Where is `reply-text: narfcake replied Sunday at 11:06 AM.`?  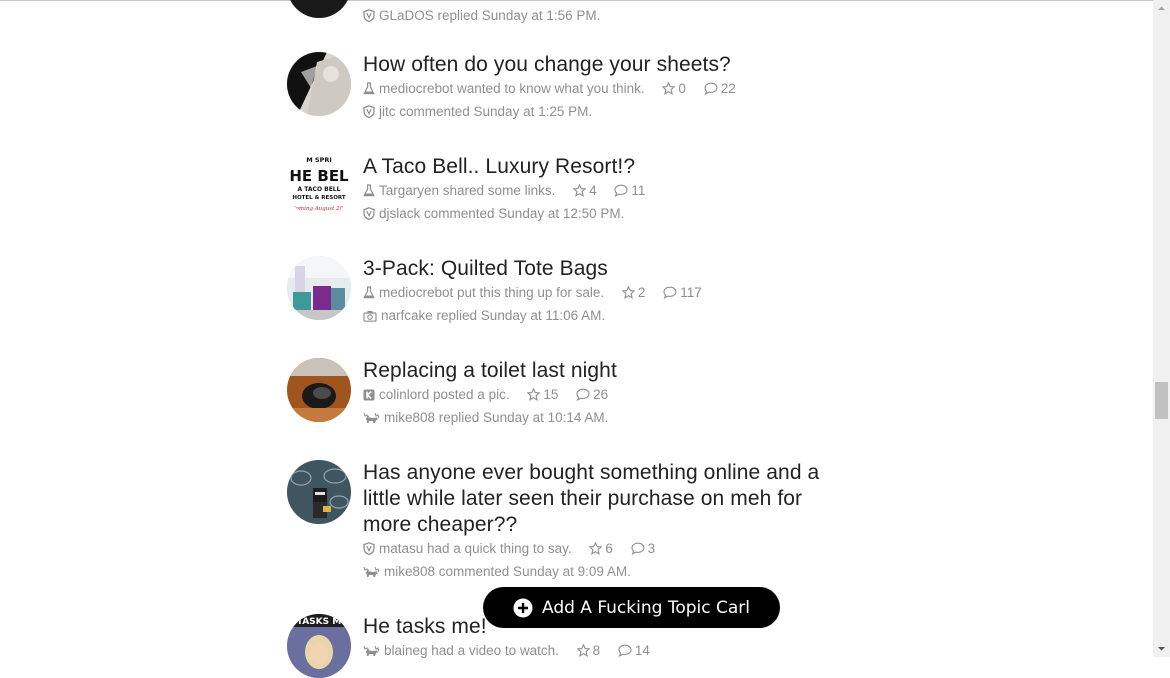
reply-text: narfcake replied Sunday at 11:06 AM. is located at coordinates (493, 315).